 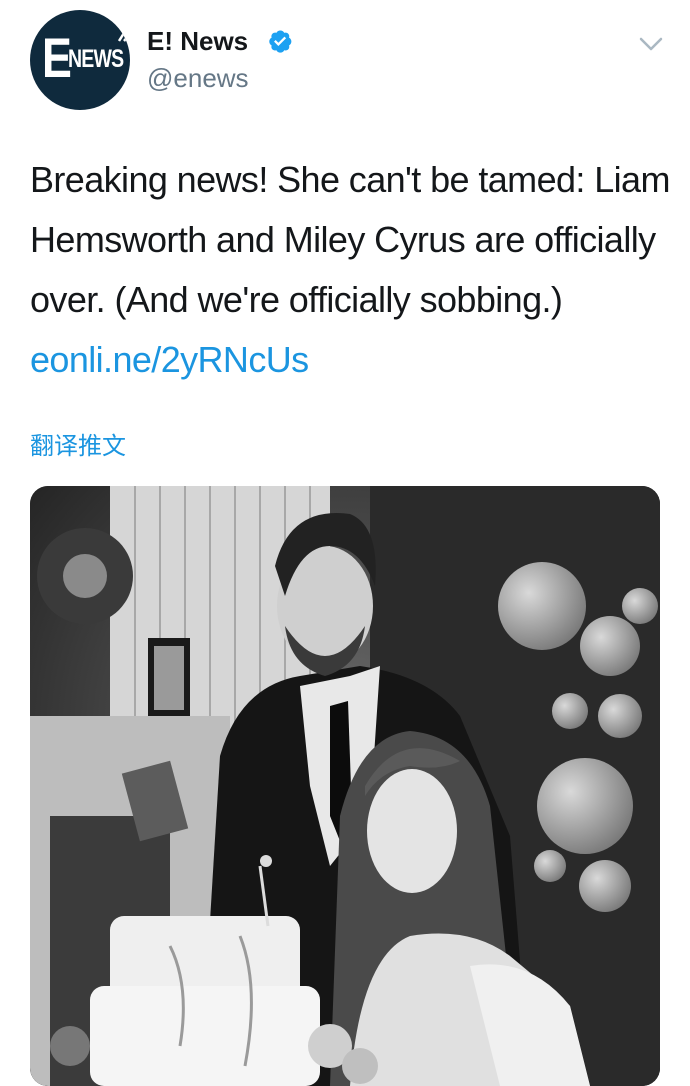 What do you see at coordinates (124, 37) in the screenshot?
I see `sparkle-icon` at bounding box center [124, 37].